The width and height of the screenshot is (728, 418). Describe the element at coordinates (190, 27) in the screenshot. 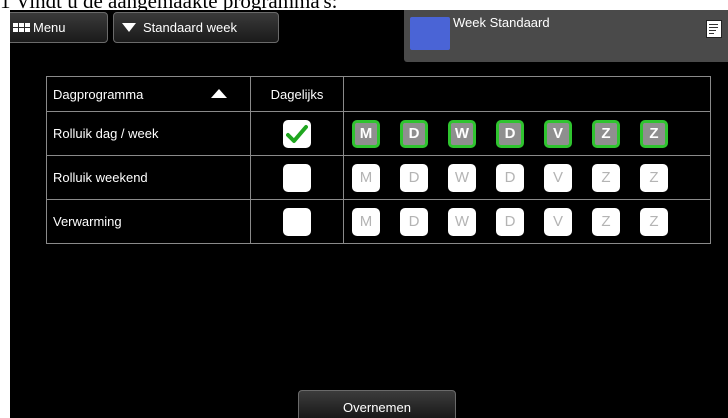

I see `week-select-label: Standaard week` at that location.